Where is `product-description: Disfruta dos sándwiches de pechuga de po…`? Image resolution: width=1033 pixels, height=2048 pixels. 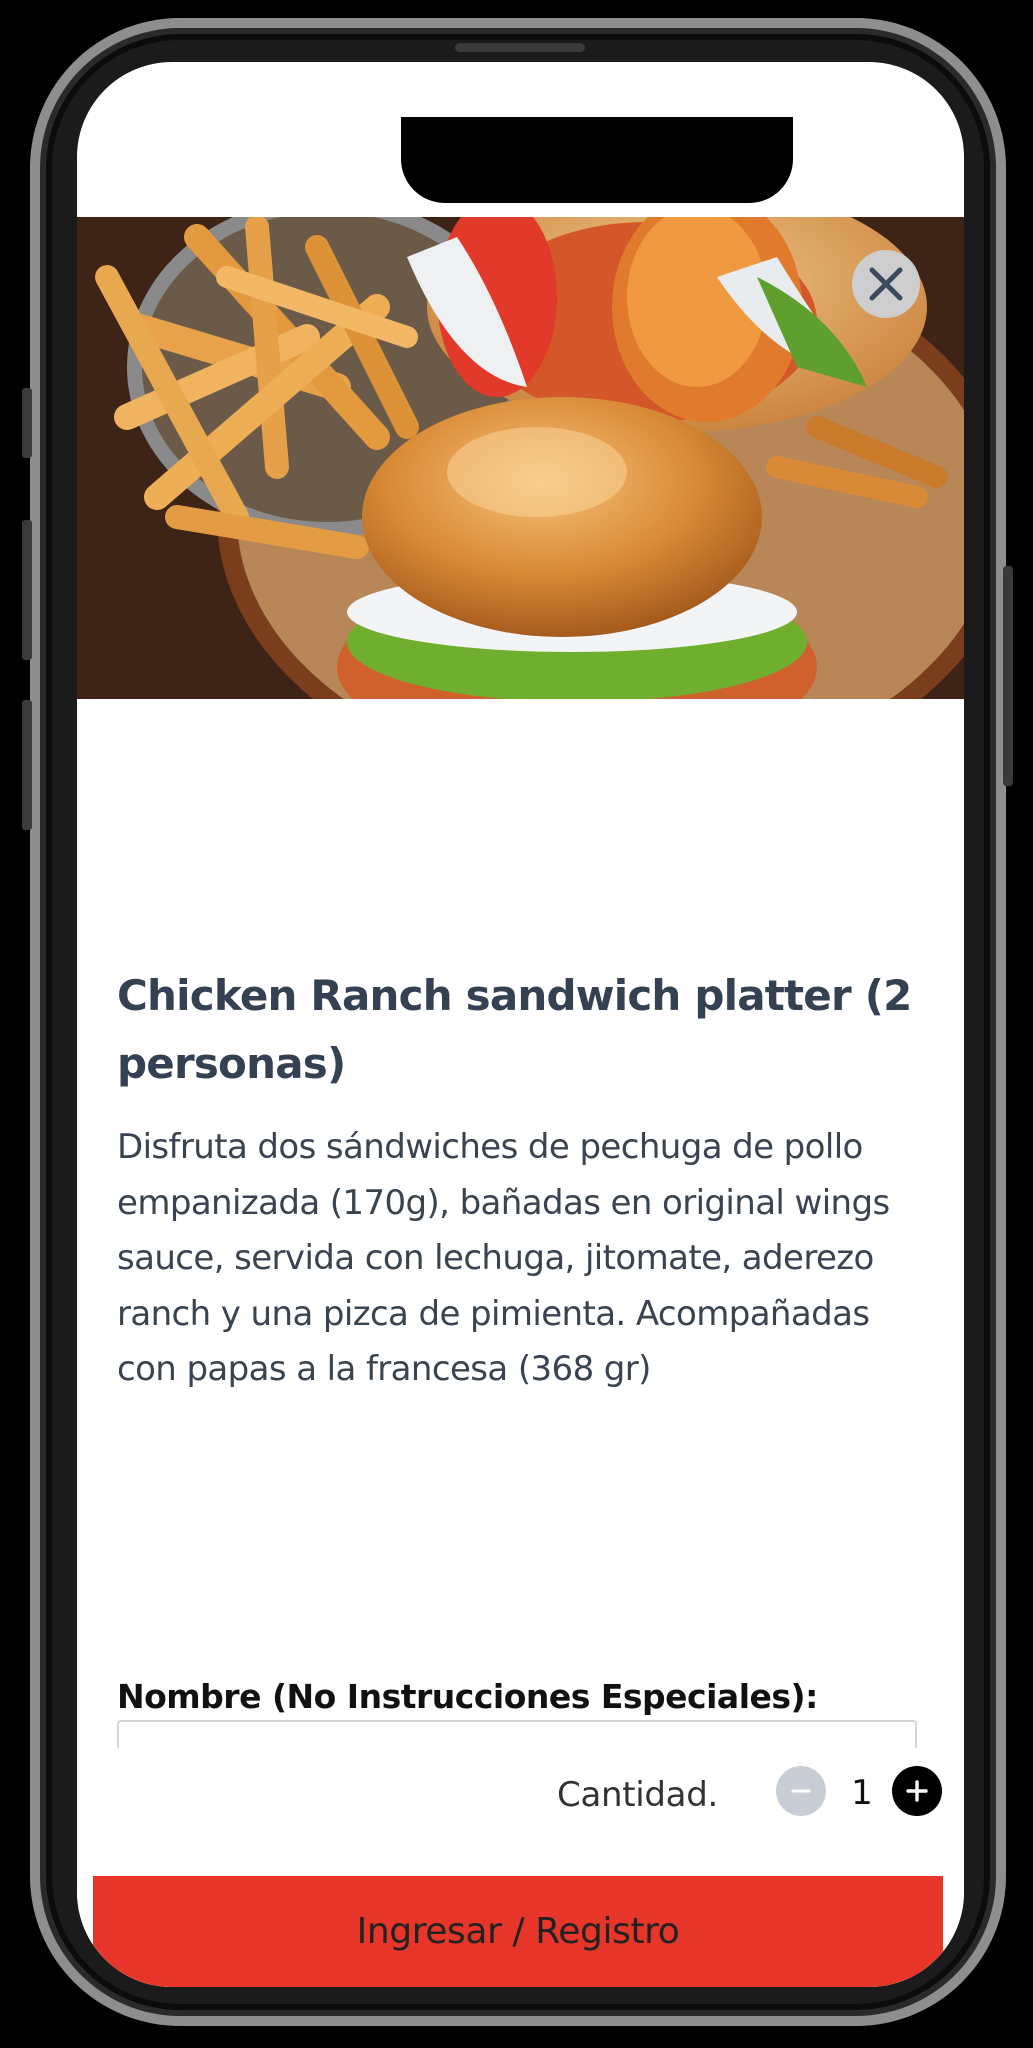
product-description: Disfruta dos sándwiches de pechuga de po… is located at coordinates (503, 1258).